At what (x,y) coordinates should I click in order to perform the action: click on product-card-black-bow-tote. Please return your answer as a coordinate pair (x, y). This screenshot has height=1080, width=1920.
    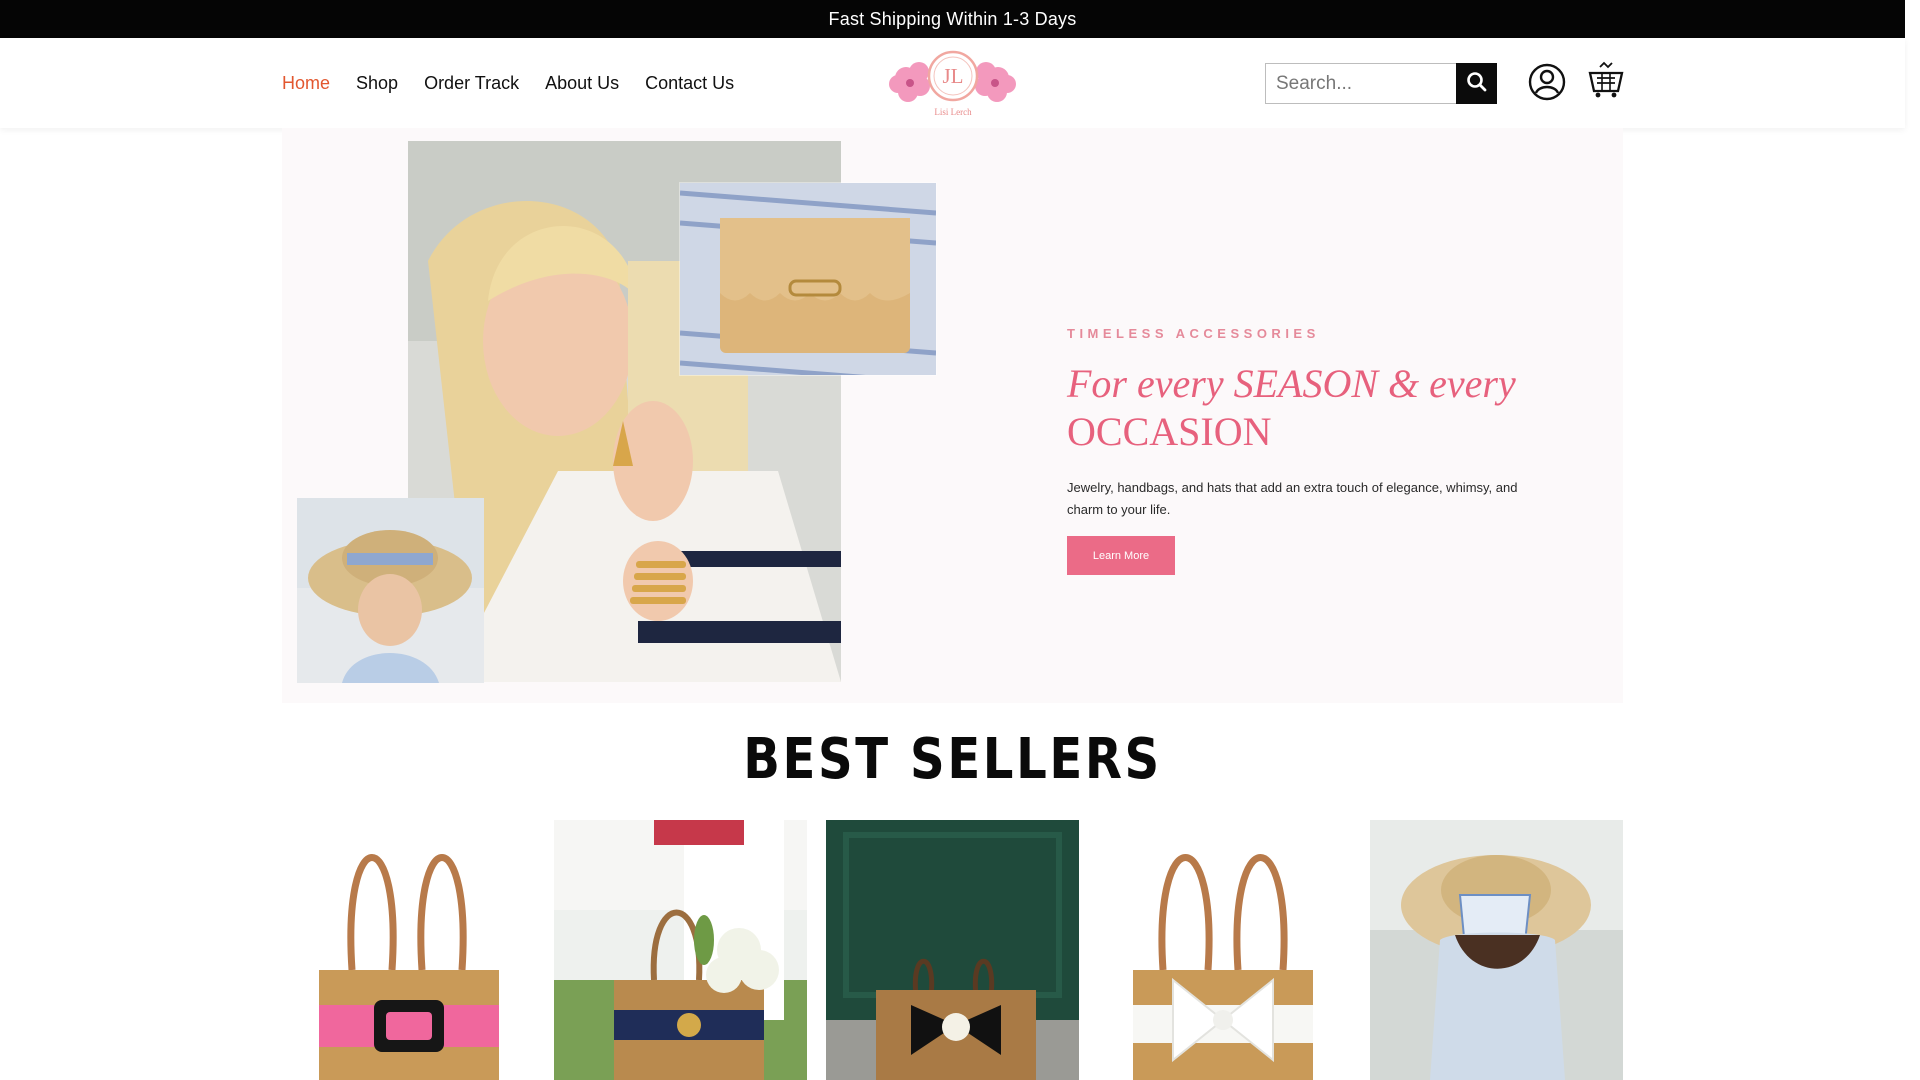
    Looking at the image, I should click on (952, 950).